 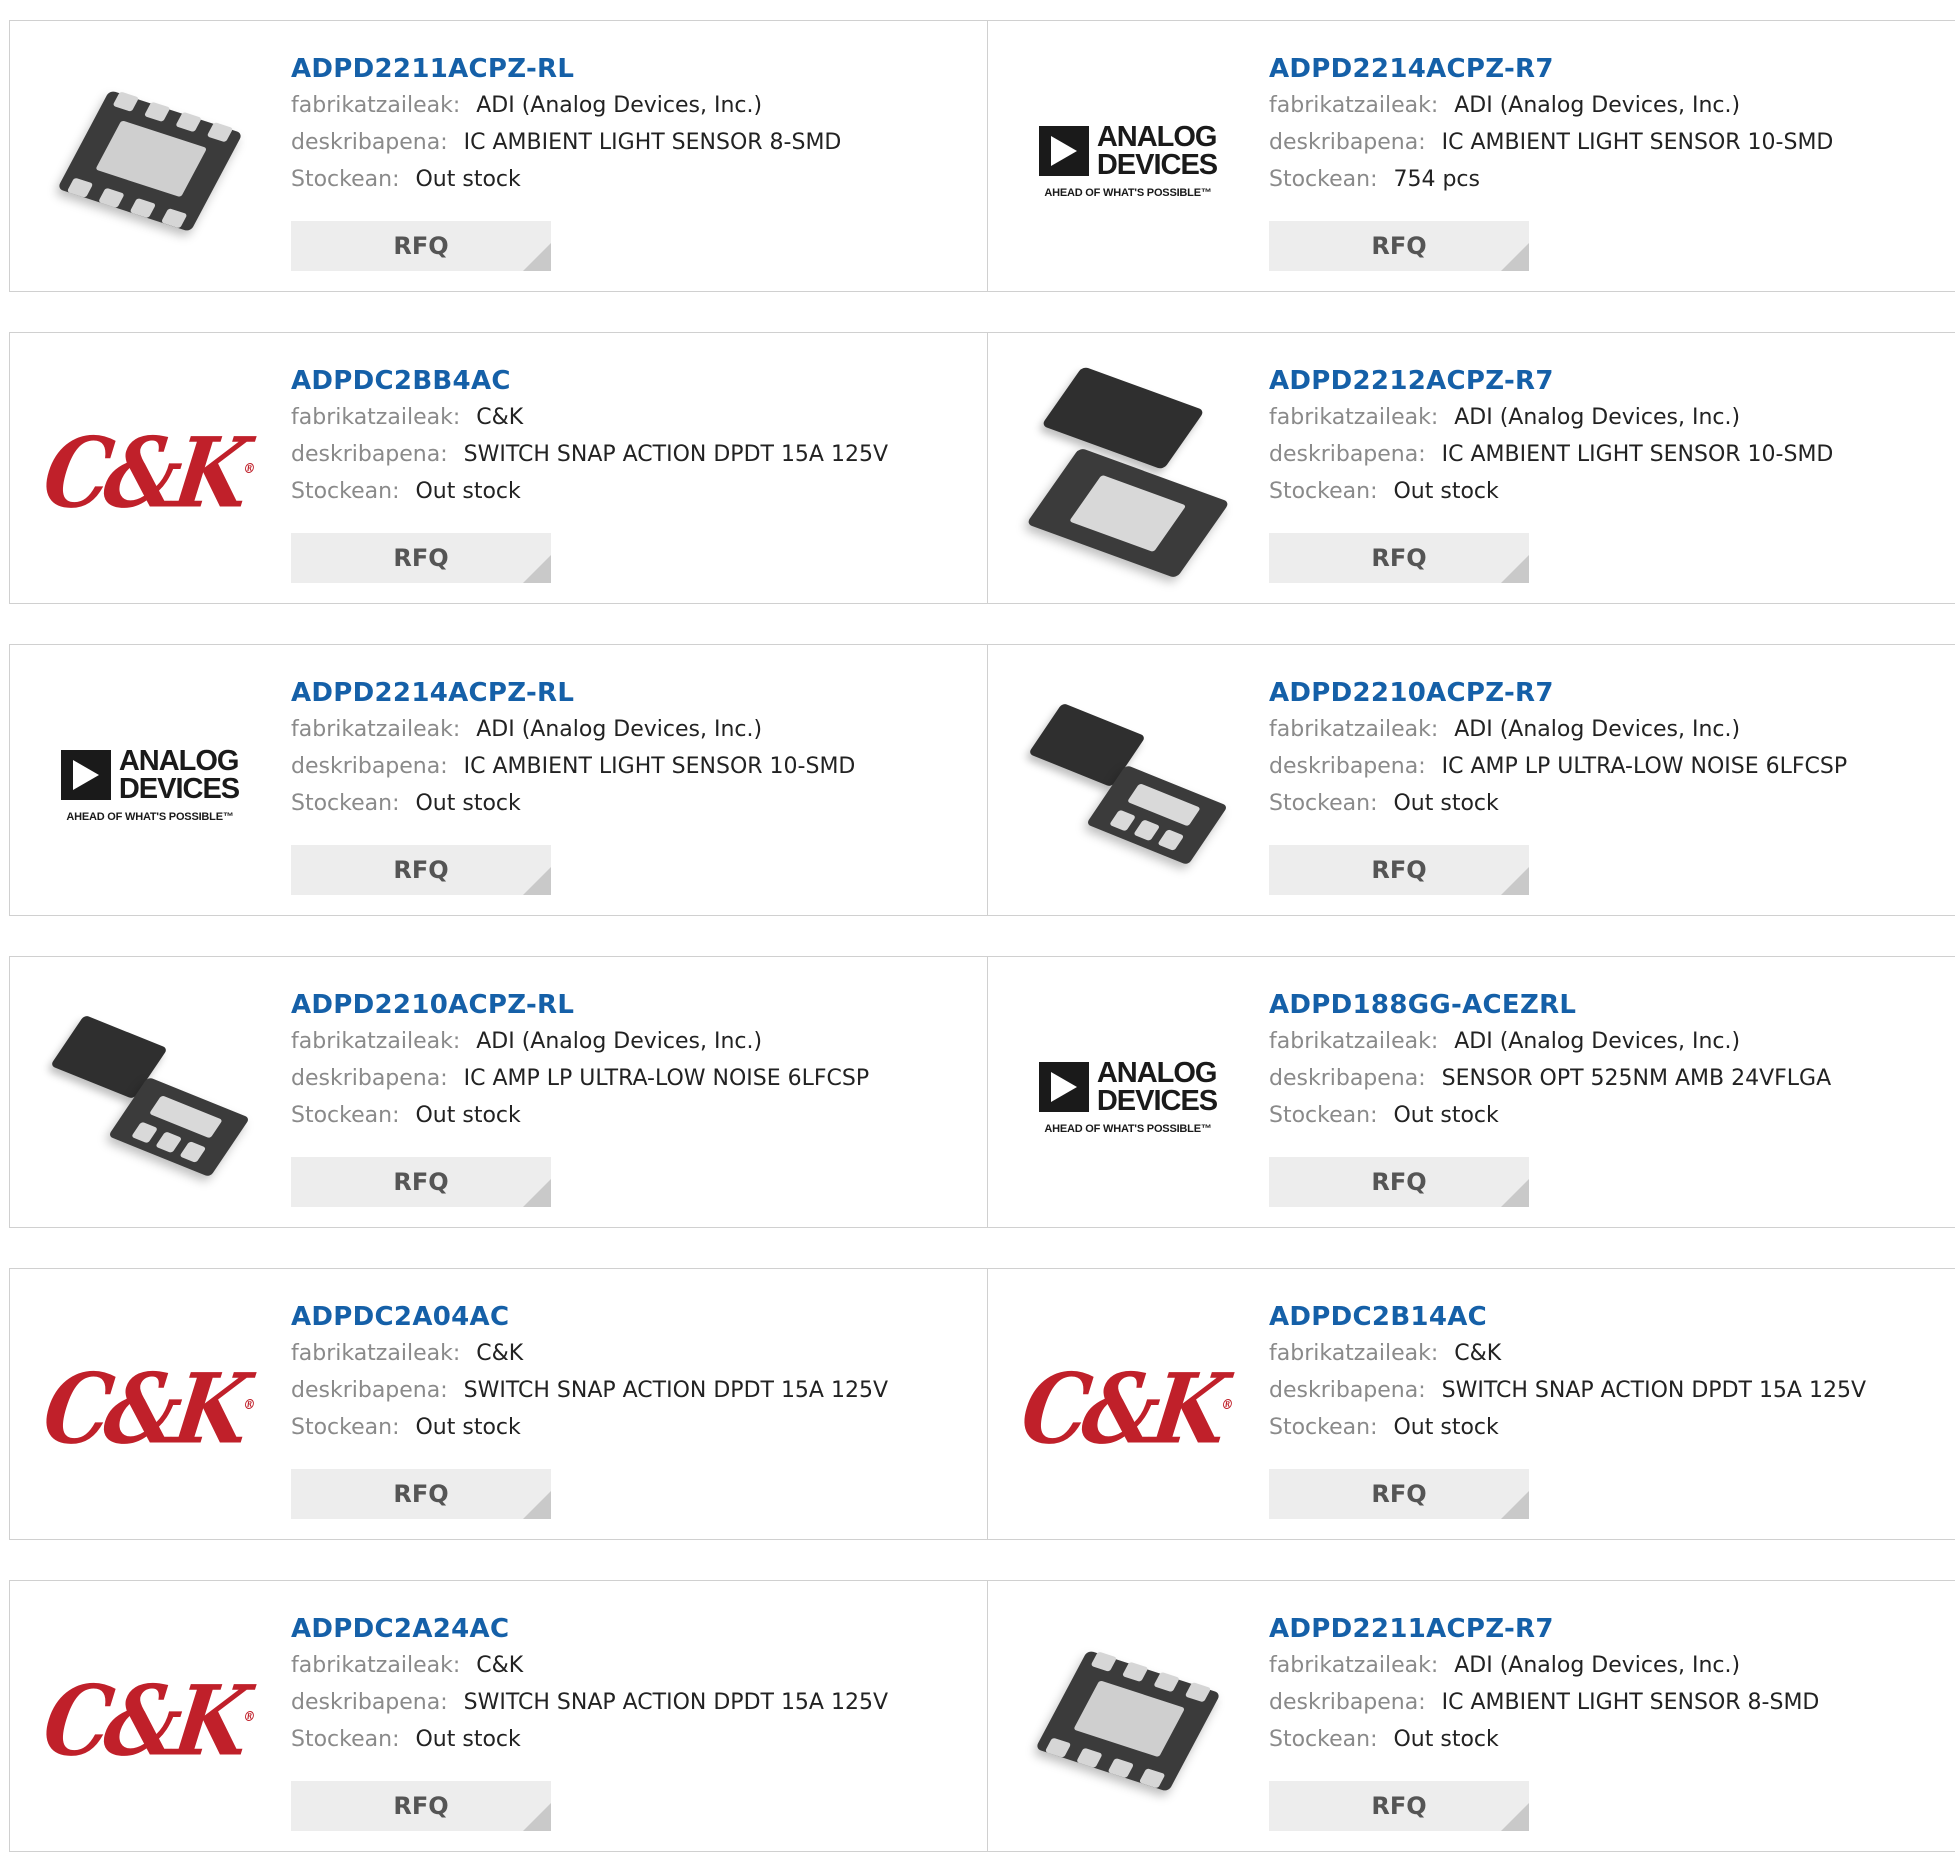 I want to click on chip-6lfcsp-icon, so click(x=150, y=1097).